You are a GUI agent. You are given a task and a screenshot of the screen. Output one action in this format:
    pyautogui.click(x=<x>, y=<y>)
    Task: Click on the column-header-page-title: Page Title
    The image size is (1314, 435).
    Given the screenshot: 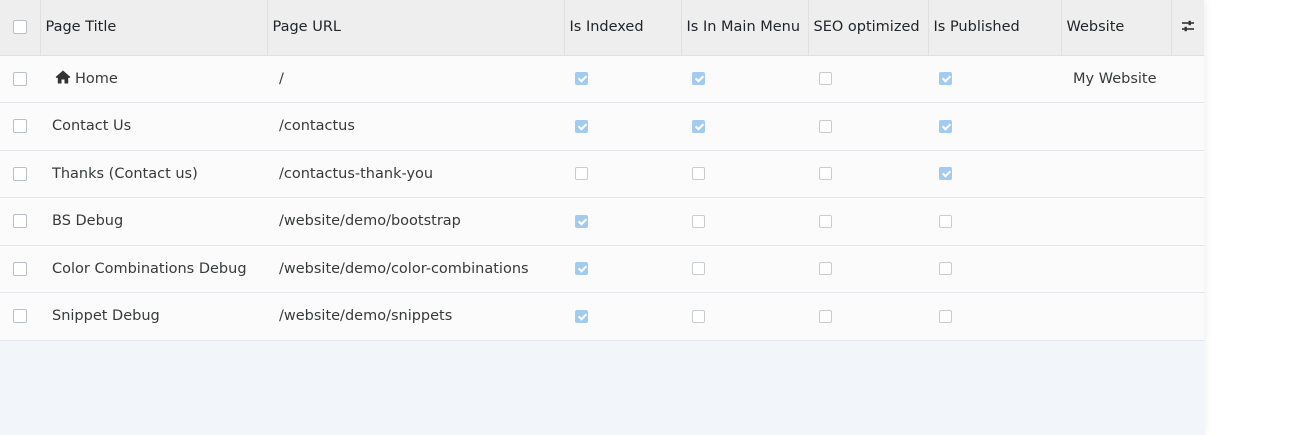 What is the action you would take?
    pyautogui.click(x=154, y=28)
    